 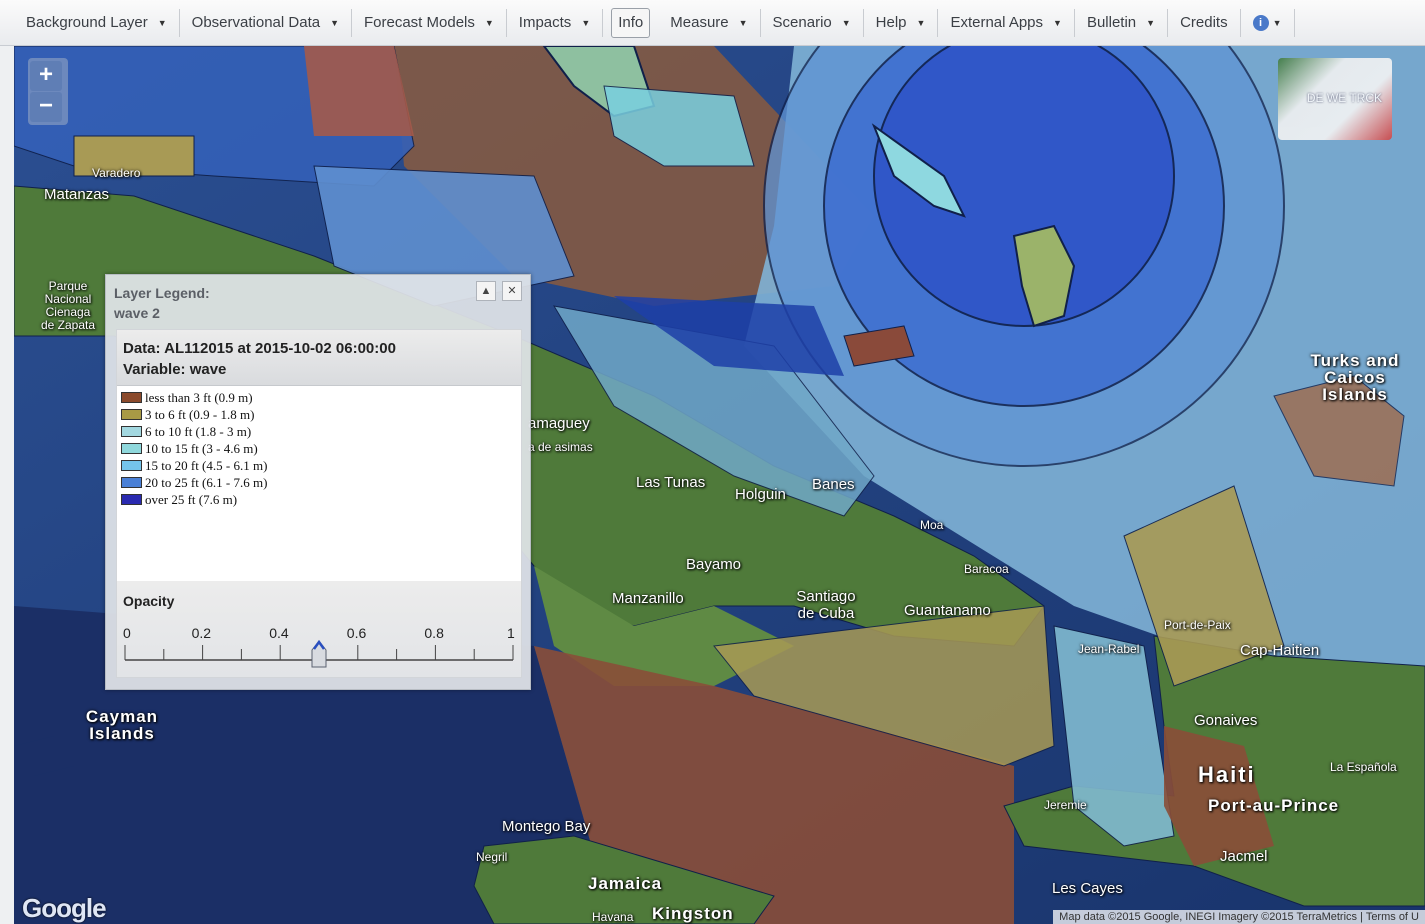 I want to click on zoom-in-button: +, so click(x=46, y=76).